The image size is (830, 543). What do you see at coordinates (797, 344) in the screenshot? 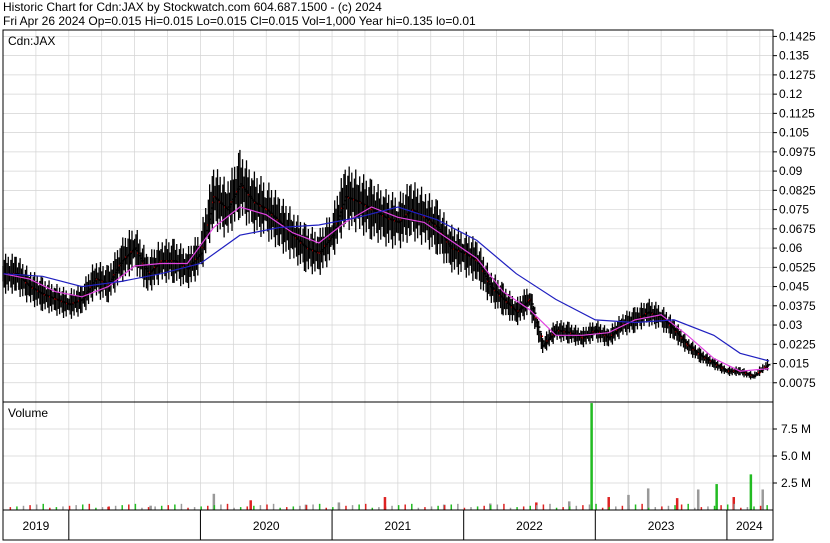
I see `price-tick-label: 0.0225` at bounding box center [797, 344].